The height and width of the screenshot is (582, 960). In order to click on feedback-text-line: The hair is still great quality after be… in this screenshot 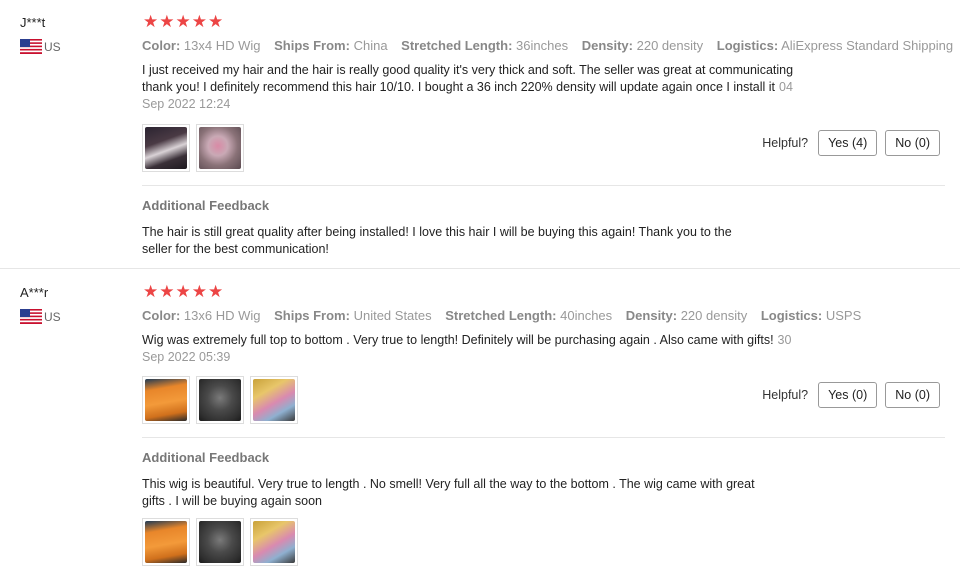, I will do `click(437, 232)`.